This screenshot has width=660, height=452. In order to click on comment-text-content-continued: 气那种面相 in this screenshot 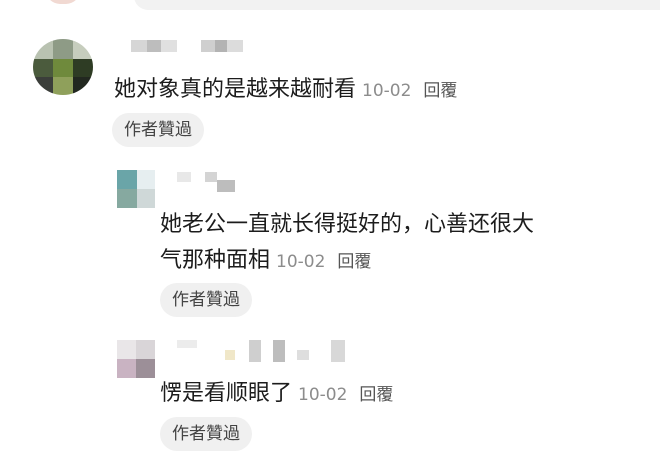, I will do `click(215, 260)`.